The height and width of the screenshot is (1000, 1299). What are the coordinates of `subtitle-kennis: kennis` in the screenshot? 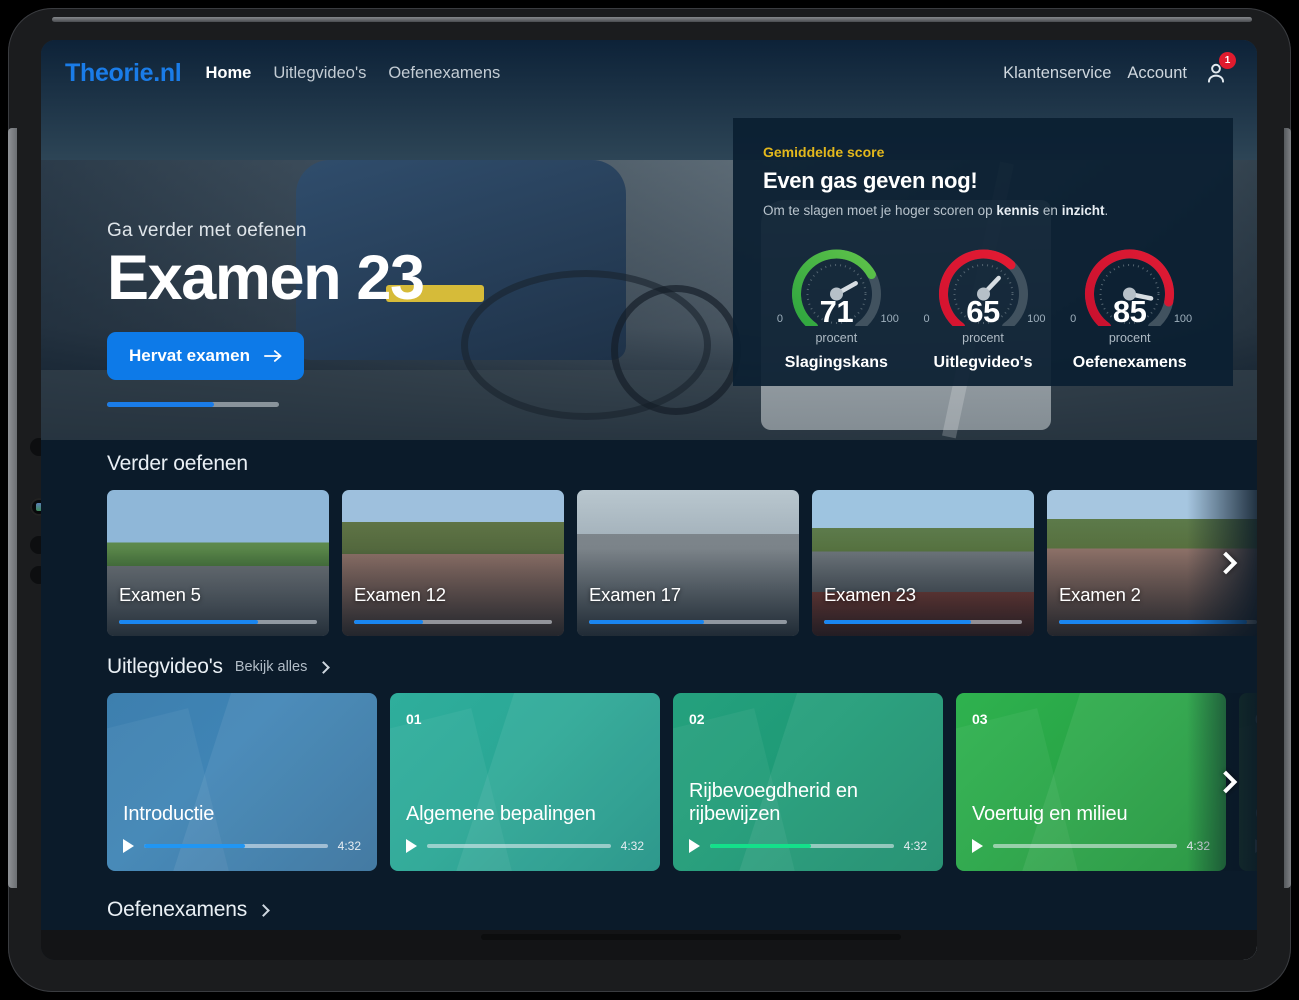 It's located at (1018, 210).